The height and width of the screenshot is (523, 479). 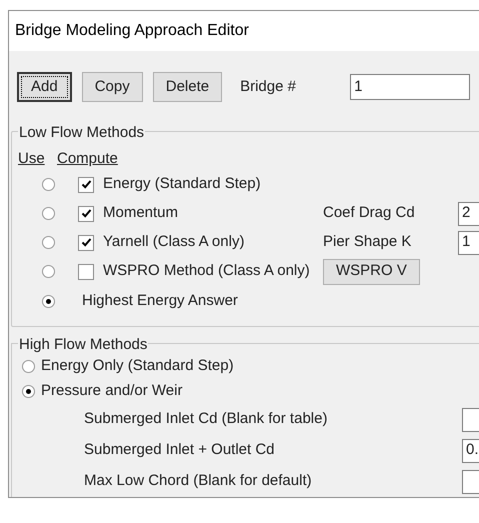 I want to click on method-label: Energy (Standard Step), so click(x=182, y=184).